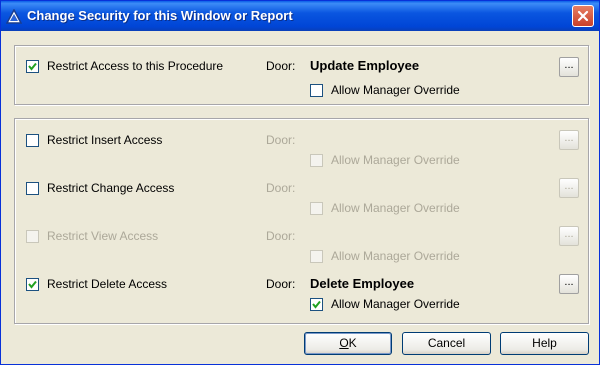 Image resolution: width=600 pixels, height=365 pixels. What do you see at coordinates (135, 66) in the screenshot?
I see `restrict-procedure-label: Restrict Access to this Procedure` at bounding box center [135, 66].